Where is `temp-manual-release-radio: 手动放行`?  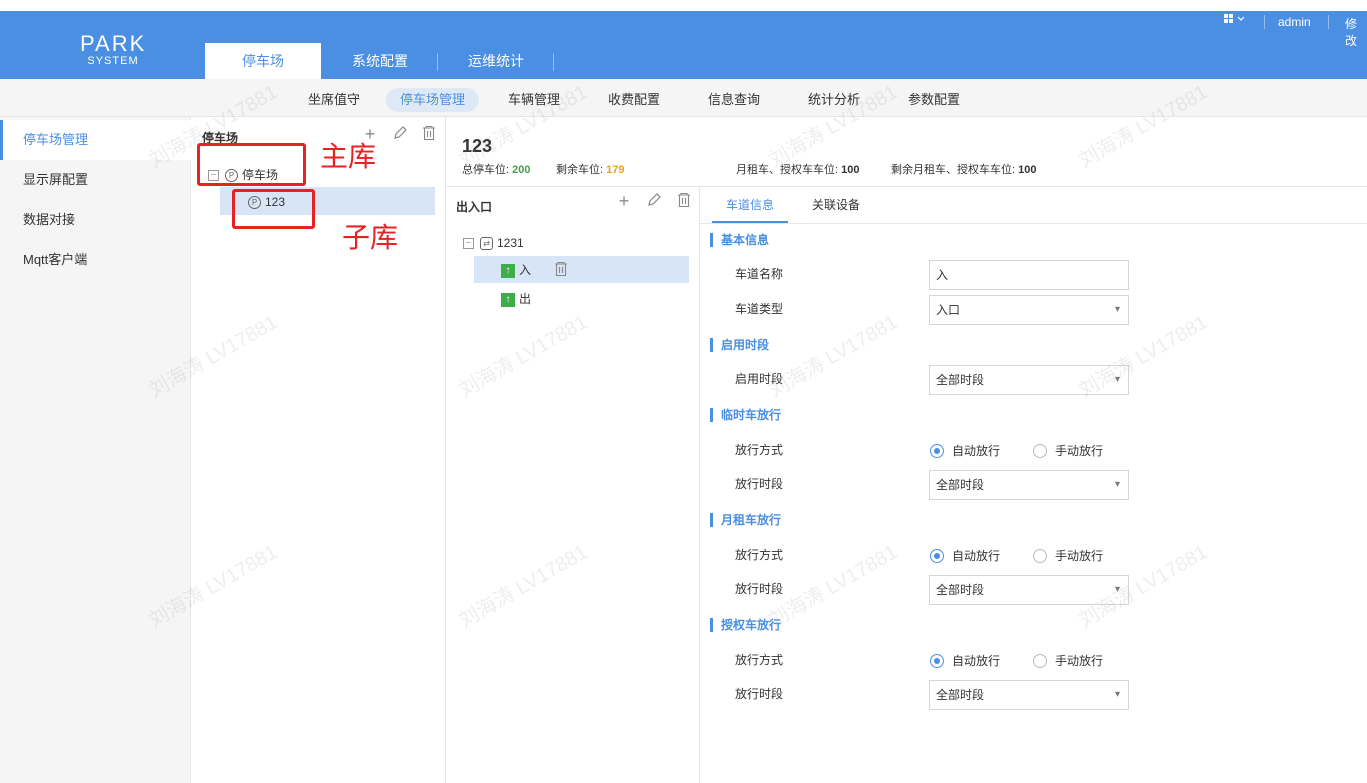
temp-manual-release-radio: 手动放行 is located at coordinates (1068, 451).